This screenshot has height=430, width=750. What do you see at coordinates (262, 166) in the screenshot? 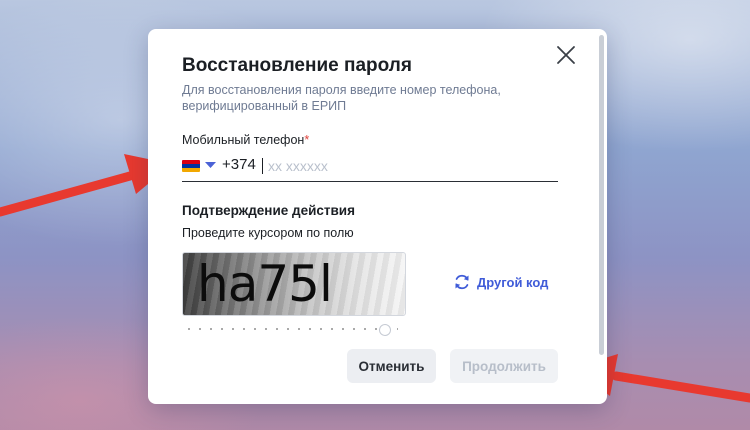
I see `text-cursor` at bounding box center [262, 166].